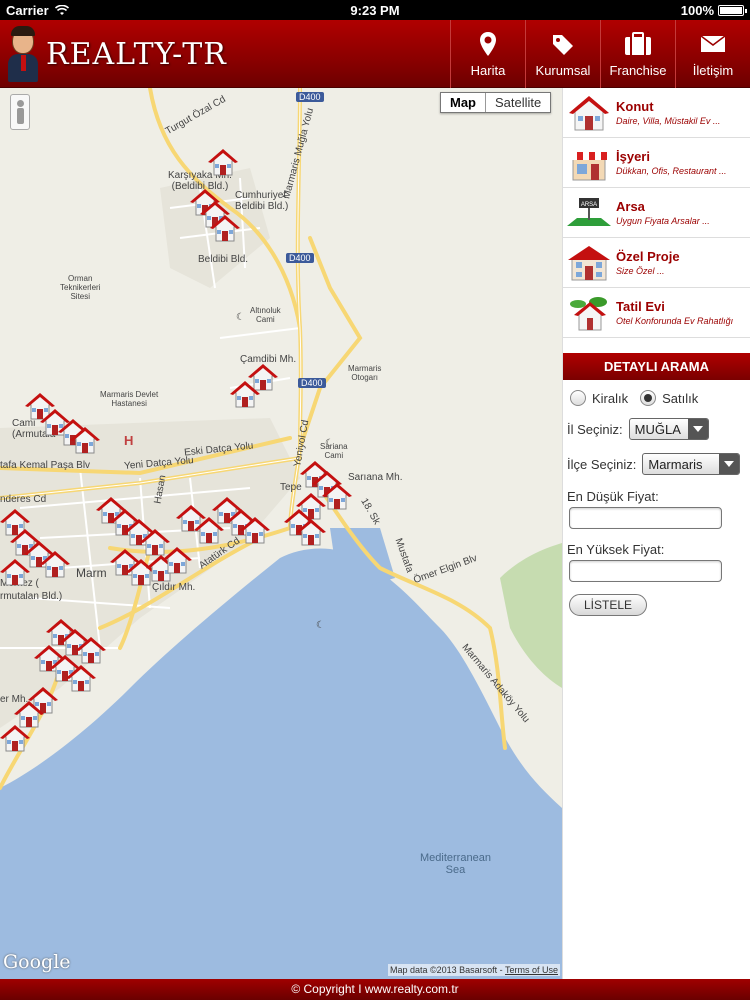  I want to click on nav-iletisim: İletişim, so click(712, 54).